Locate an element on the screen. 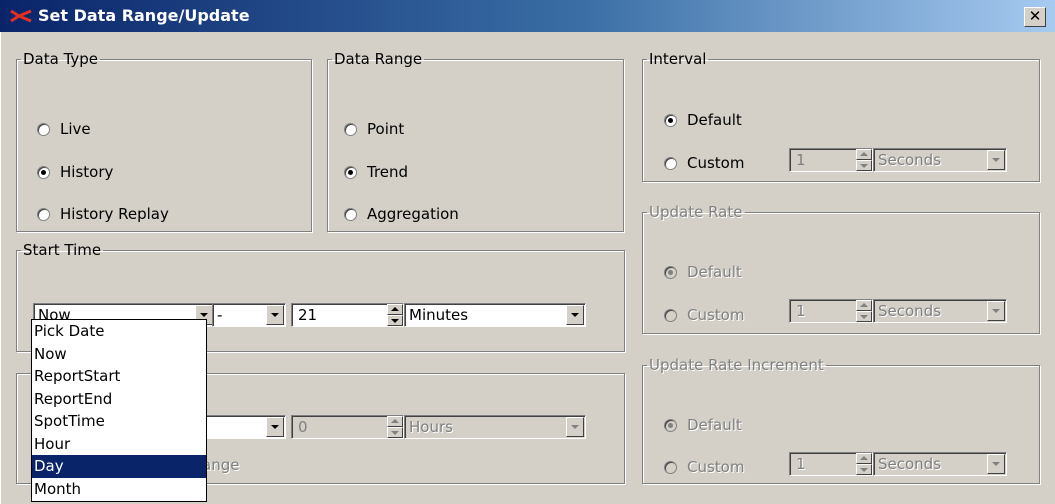  update-rate-value-spinner: 1 is located at coordinates (831, 311).